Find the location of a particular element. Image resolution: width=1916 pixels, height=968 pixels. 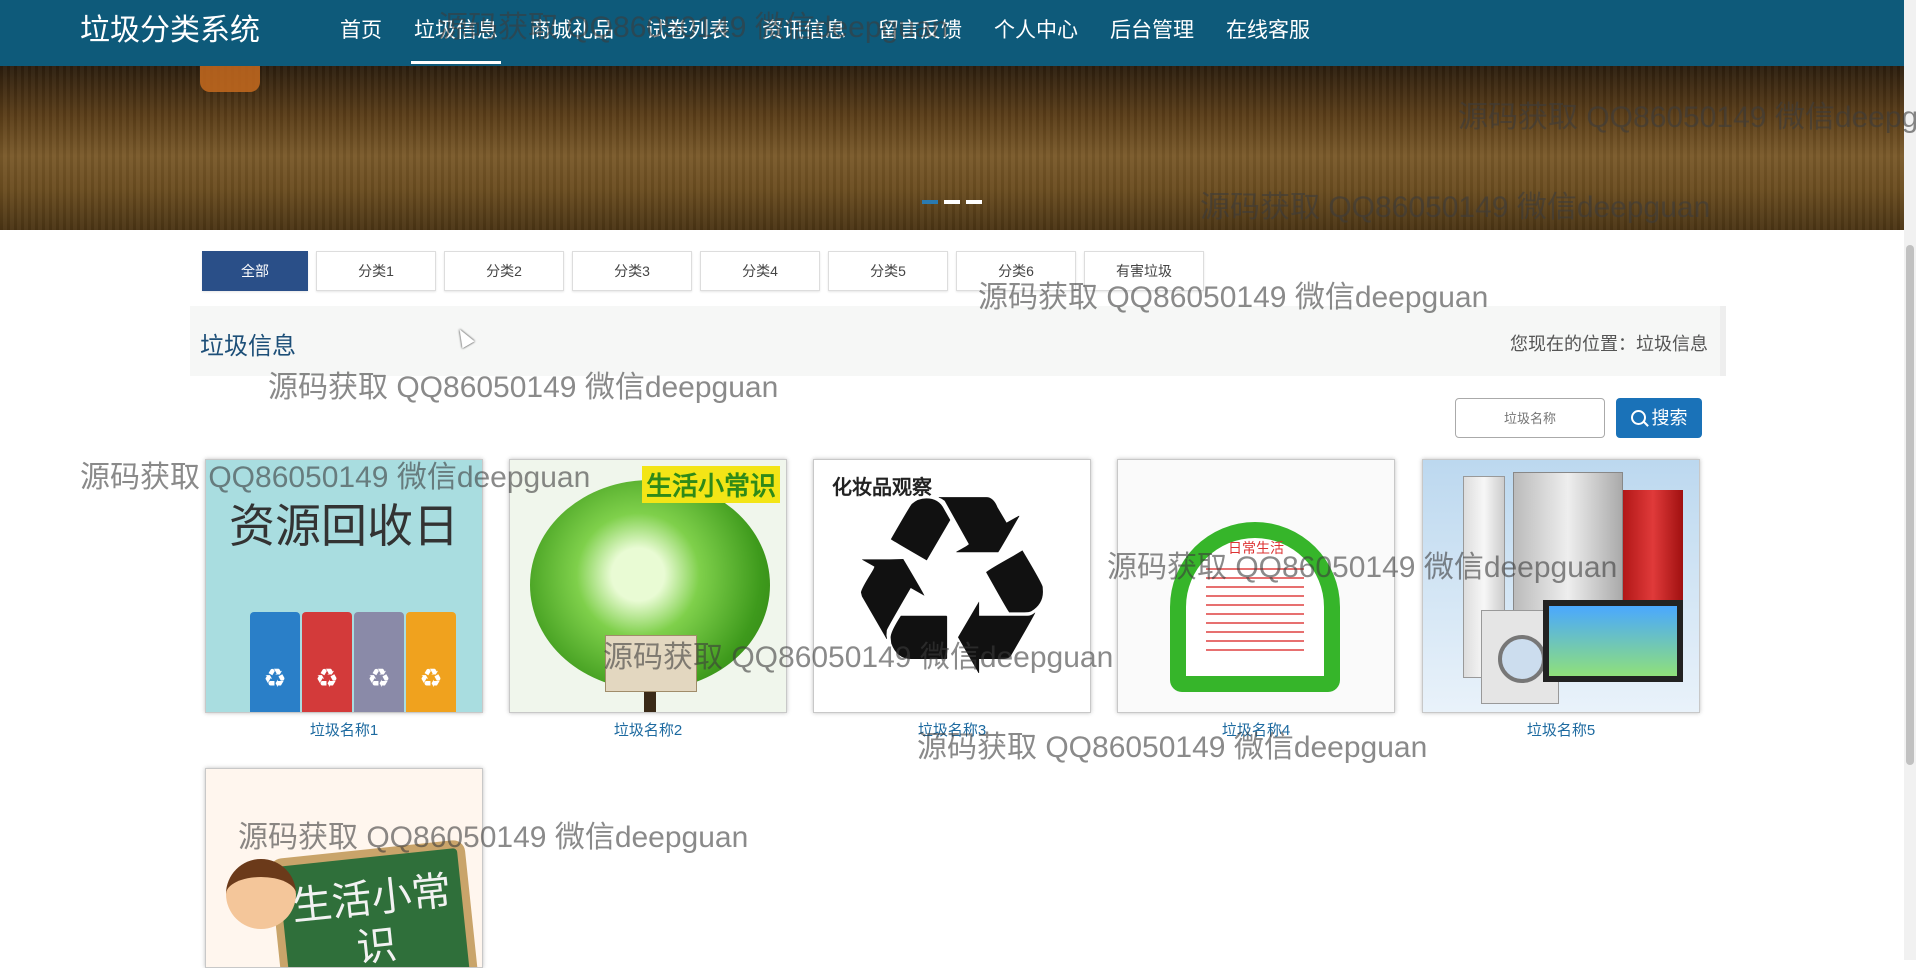

cartoon-kid is located at coordinates (261, 894).